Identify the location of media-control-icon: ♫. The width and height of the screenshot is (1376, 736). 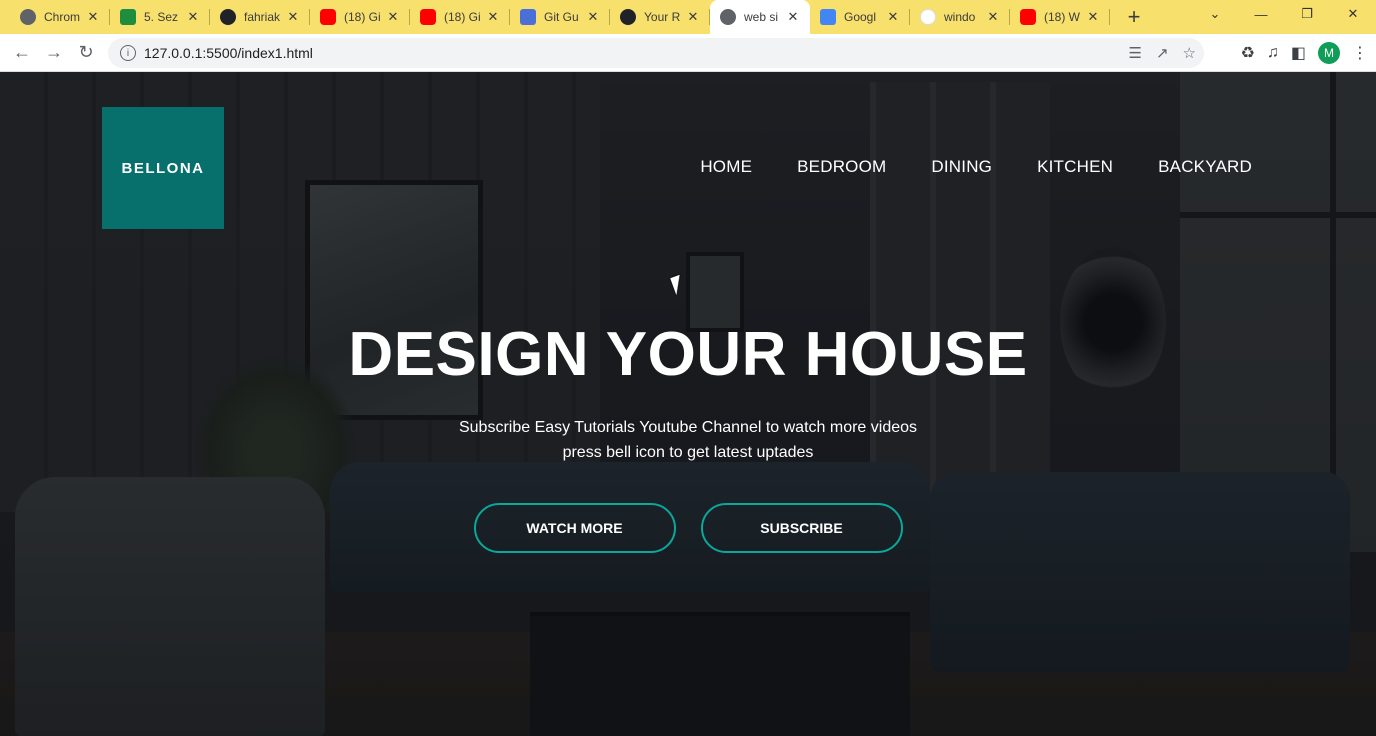
(1273, 53).